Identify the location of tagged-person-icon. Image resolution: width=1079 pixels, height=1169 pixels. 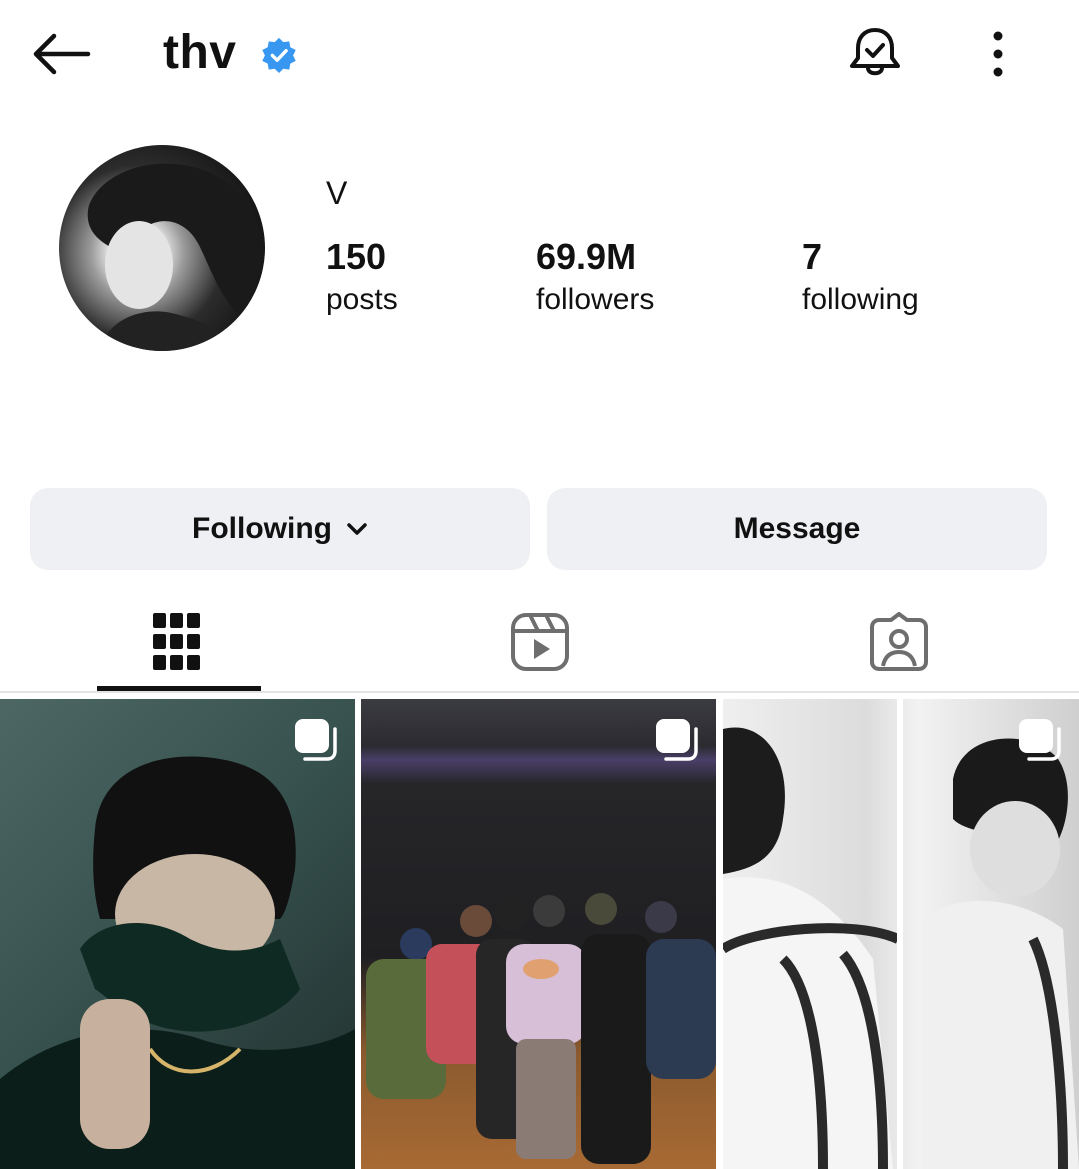
(899, 641).